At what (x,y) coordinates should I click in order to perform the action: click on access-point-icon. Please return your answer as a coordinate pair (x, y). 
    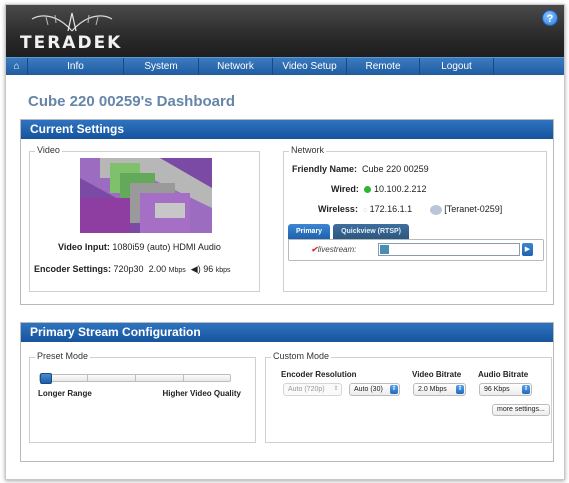
    Looking at the image, I should click on (435, 209).